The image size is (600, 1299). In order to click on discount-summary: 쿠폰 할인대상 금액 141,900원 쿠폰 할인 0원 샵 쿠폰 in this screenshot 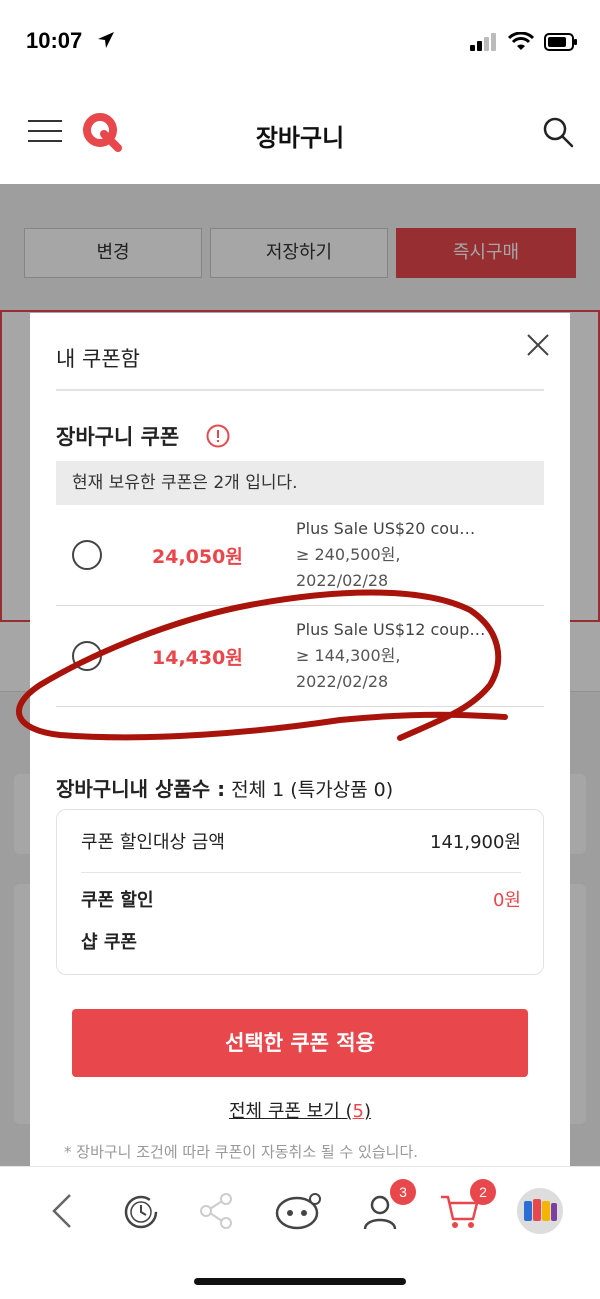, I will do `click(300, 892)`.